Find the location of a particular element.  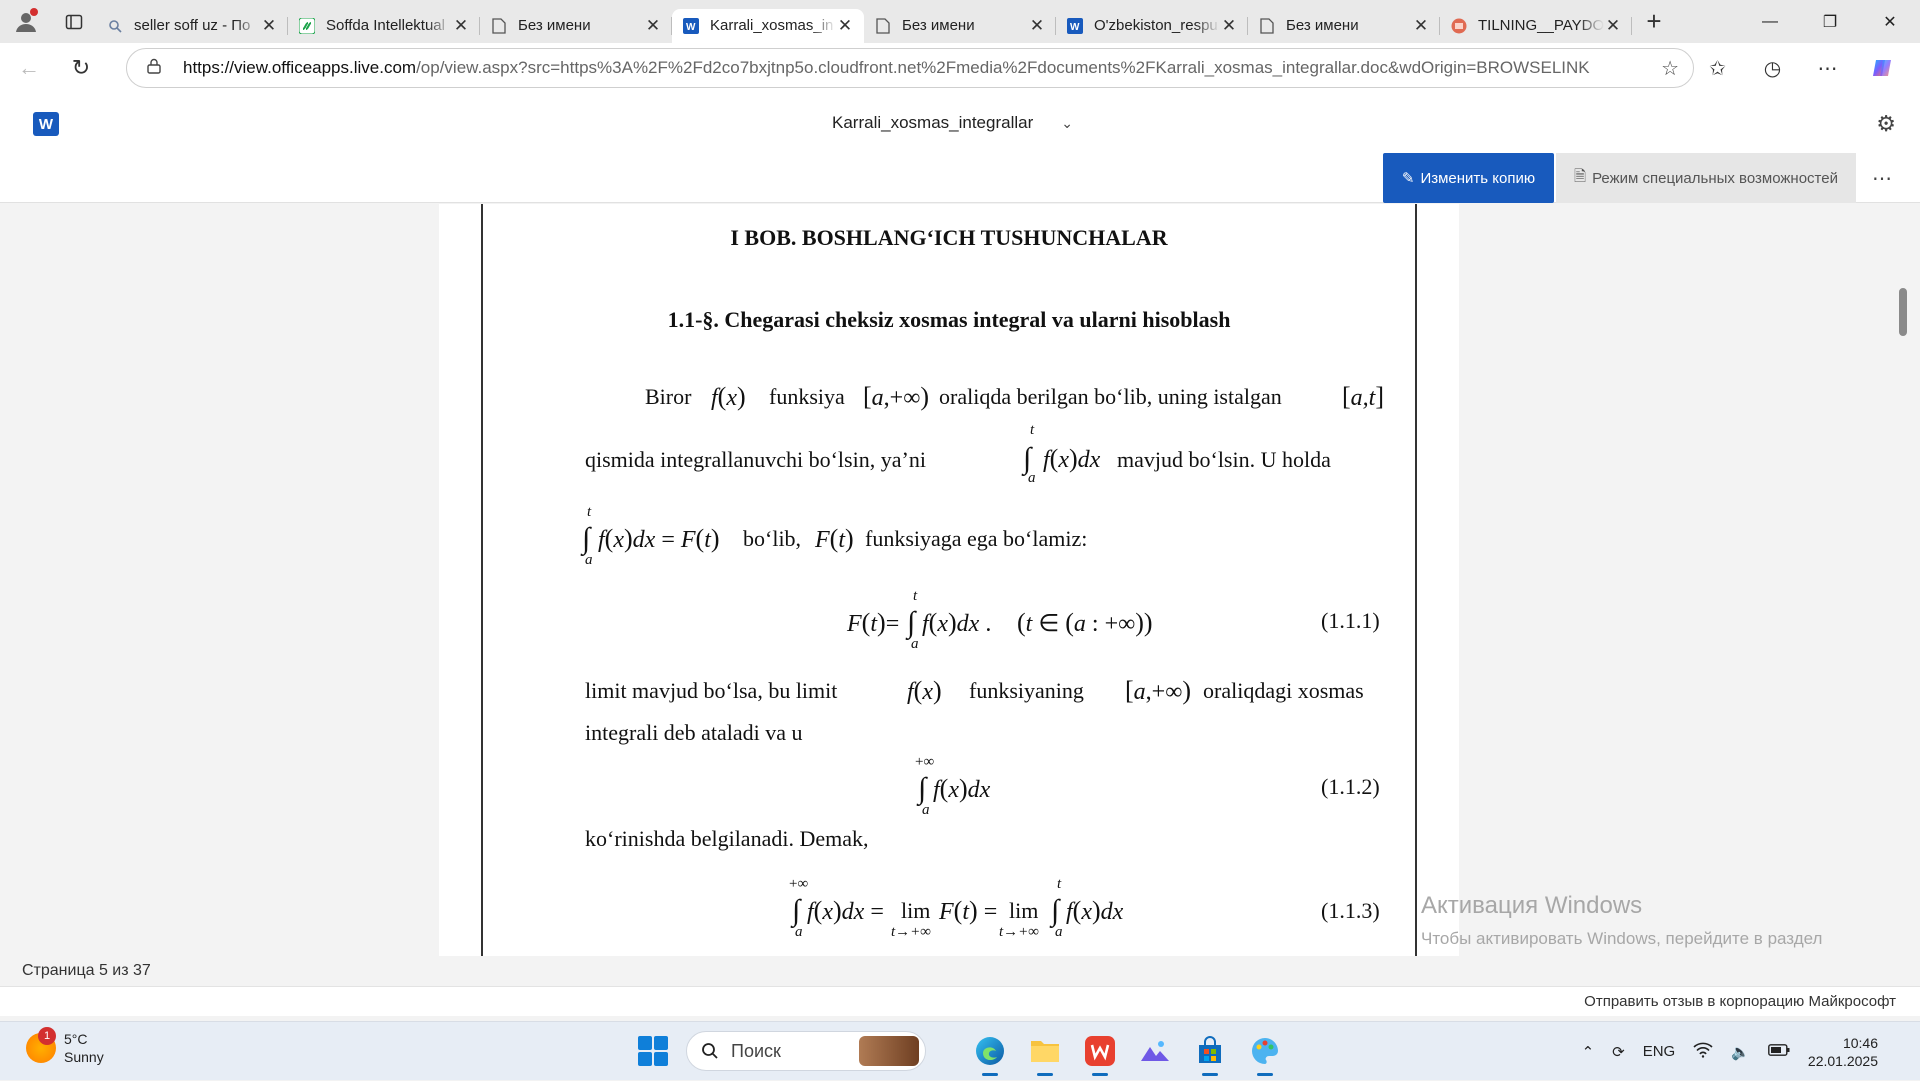

para4-word: limit mavjud bo‘lsa, bu limit is located at coordinates (711, 690).